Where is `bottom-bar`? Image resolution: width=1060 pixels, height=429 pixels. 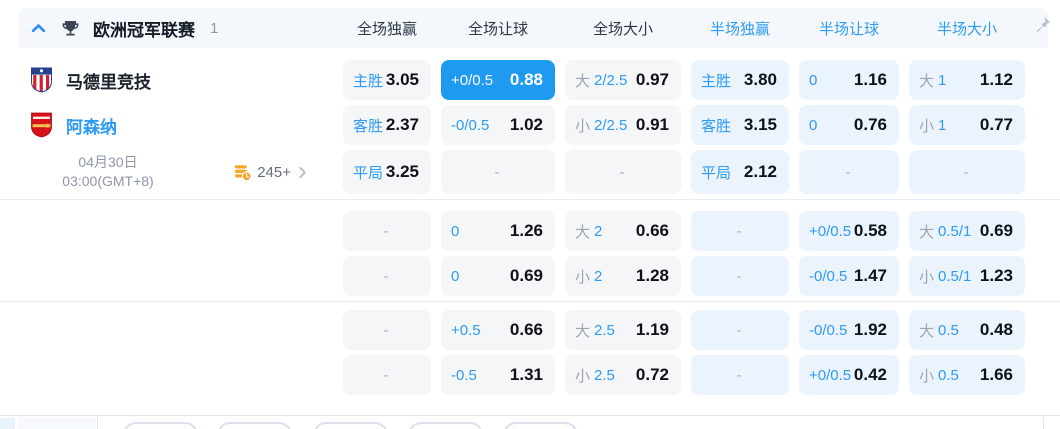 bottom-bar is located at coordinates (530, 422).